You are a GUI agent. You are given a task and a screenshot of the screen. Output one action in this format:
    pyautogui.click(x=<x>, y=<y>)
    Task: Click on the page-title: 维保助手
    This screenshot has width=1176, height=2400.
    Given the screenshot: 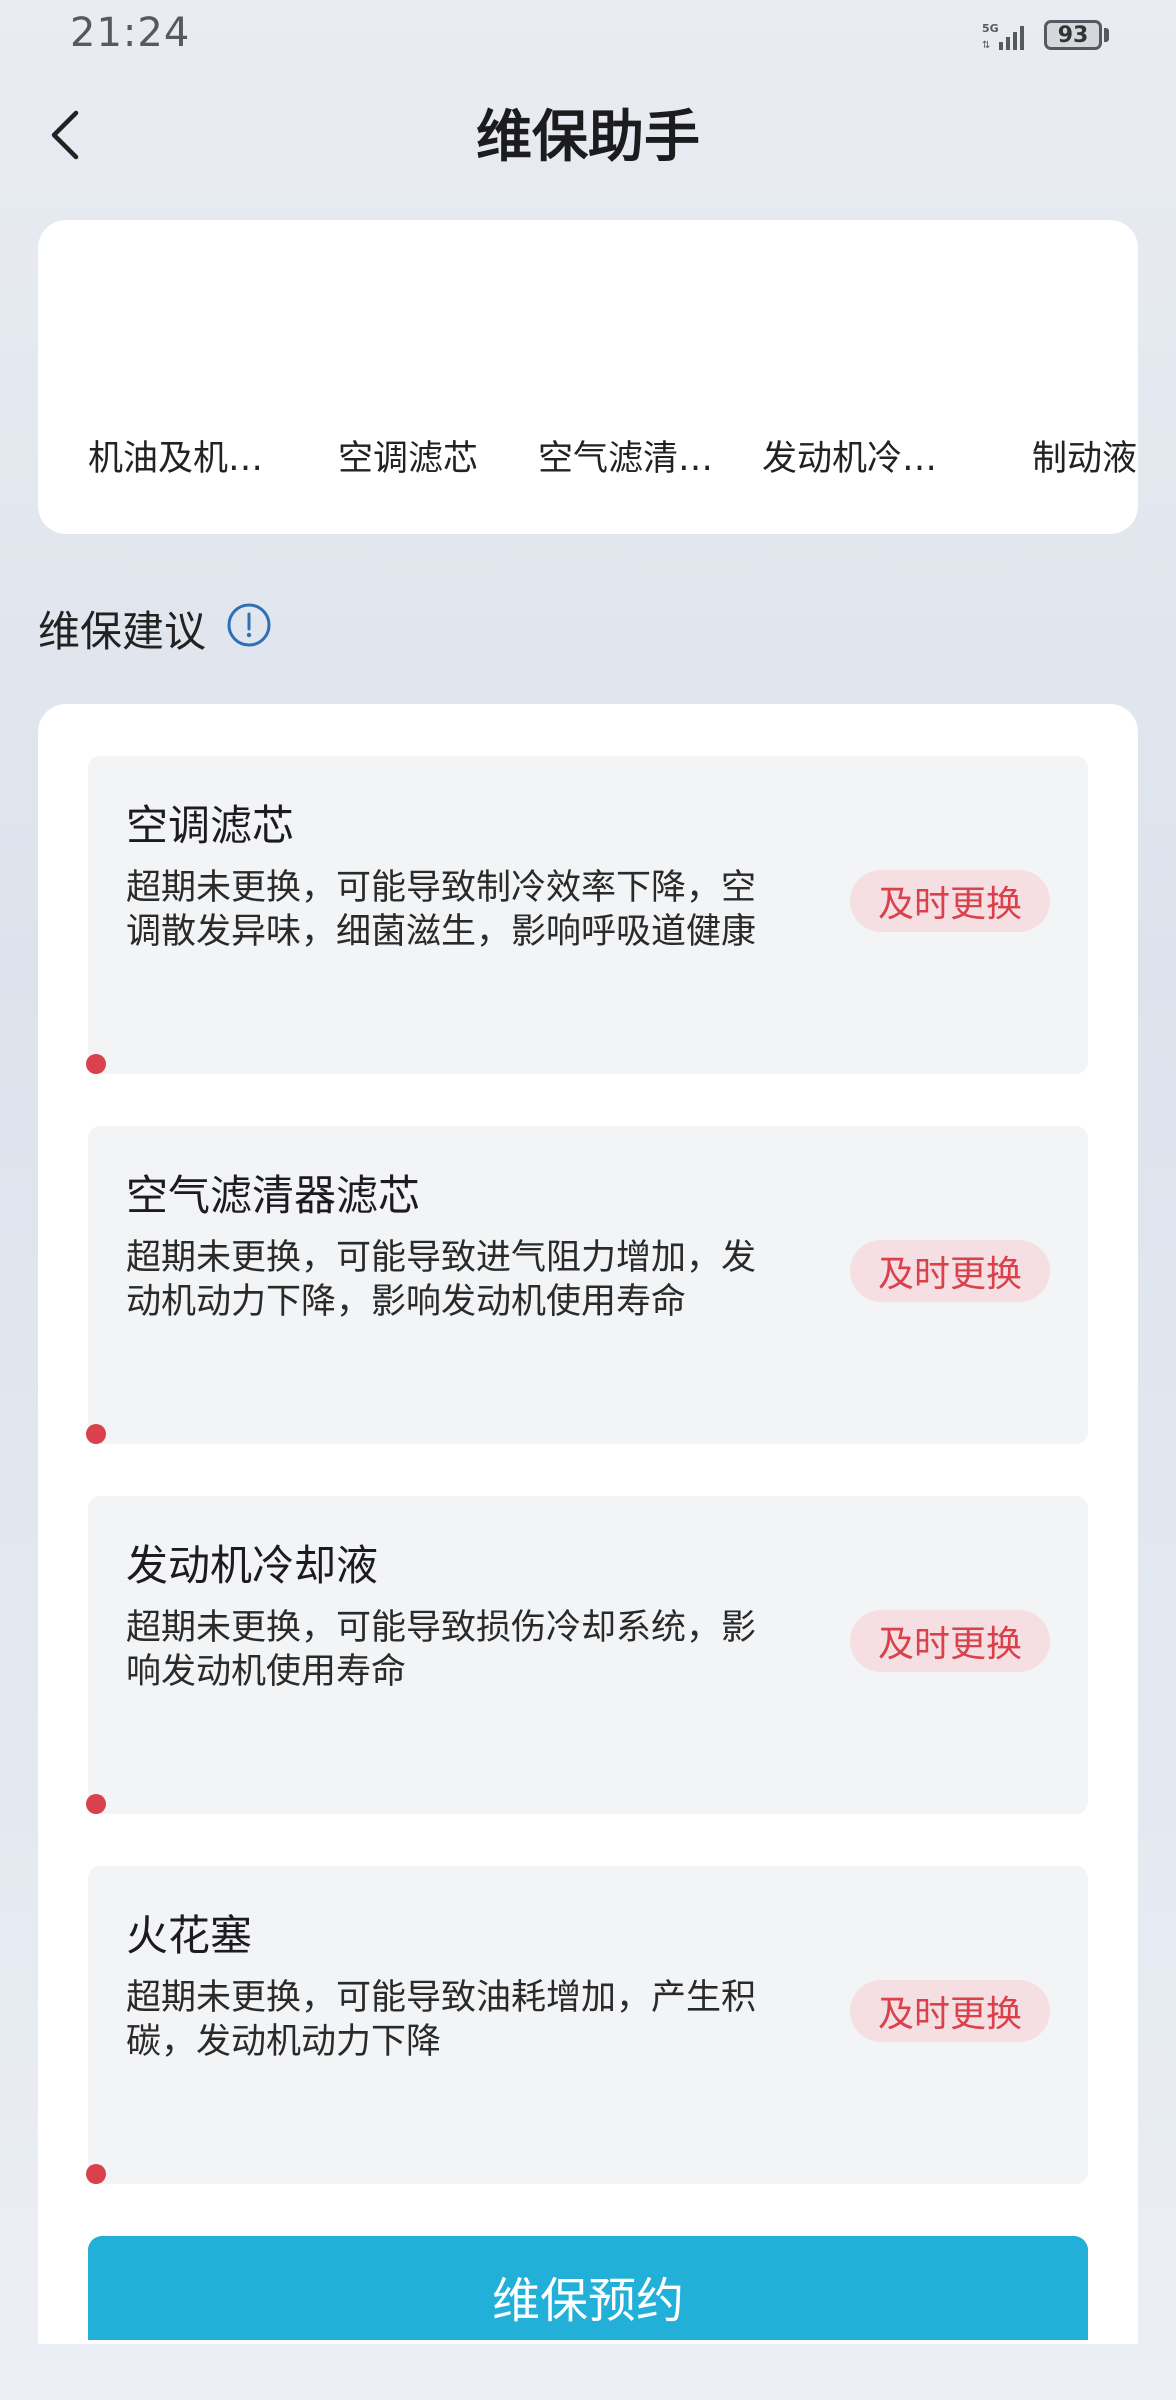 What is the action you would take?
    pyautogui.click(x=588, y=137)
    